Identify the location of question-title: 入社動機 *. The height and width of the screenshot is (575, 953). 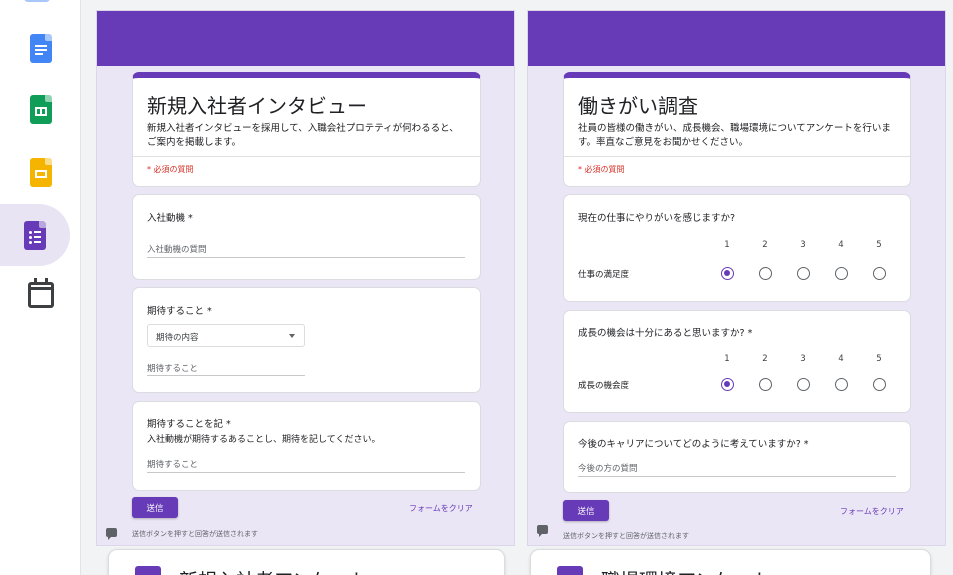
(170, 218).